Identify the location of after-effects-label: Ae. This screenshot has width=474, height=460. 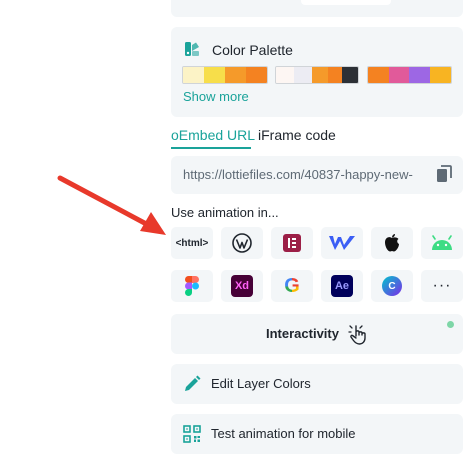
(342, 286).